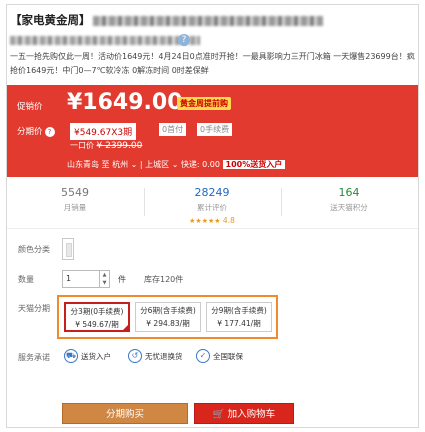 Image resolution: width=425 pixels, height=432 pixels. What do you see at coordinates (83, 164) in the screenshot?
I see `ship-from: 山东青岛` at bounding box center [83, 164].